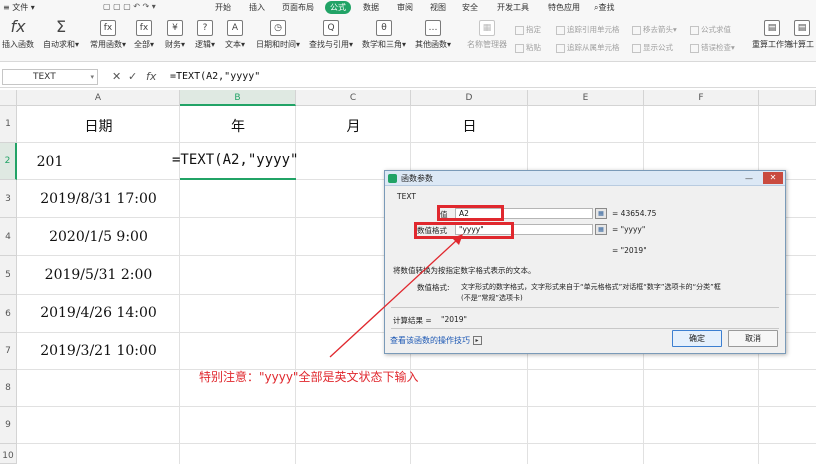 The width and height of the screenshot is (816, 468). Describe the element at coordinates (309, 377) in the screenshot. I see `annotation-note: 特别注意："yyyy"全部是英文状态下输入` at that location.